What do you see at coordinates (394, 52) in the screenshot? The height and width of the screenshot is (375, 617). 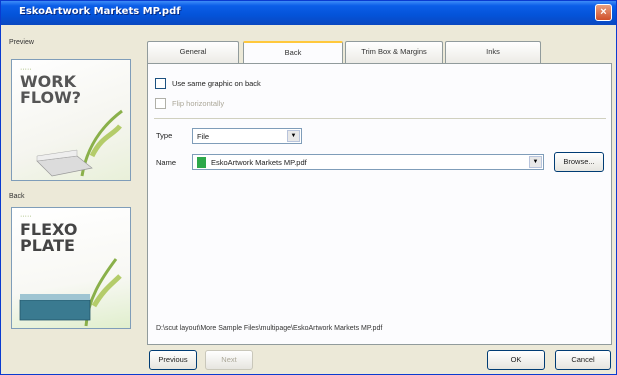 I see `tab-trim-box-margins: Trim Box & Margins` at bounding box center [394, 52].